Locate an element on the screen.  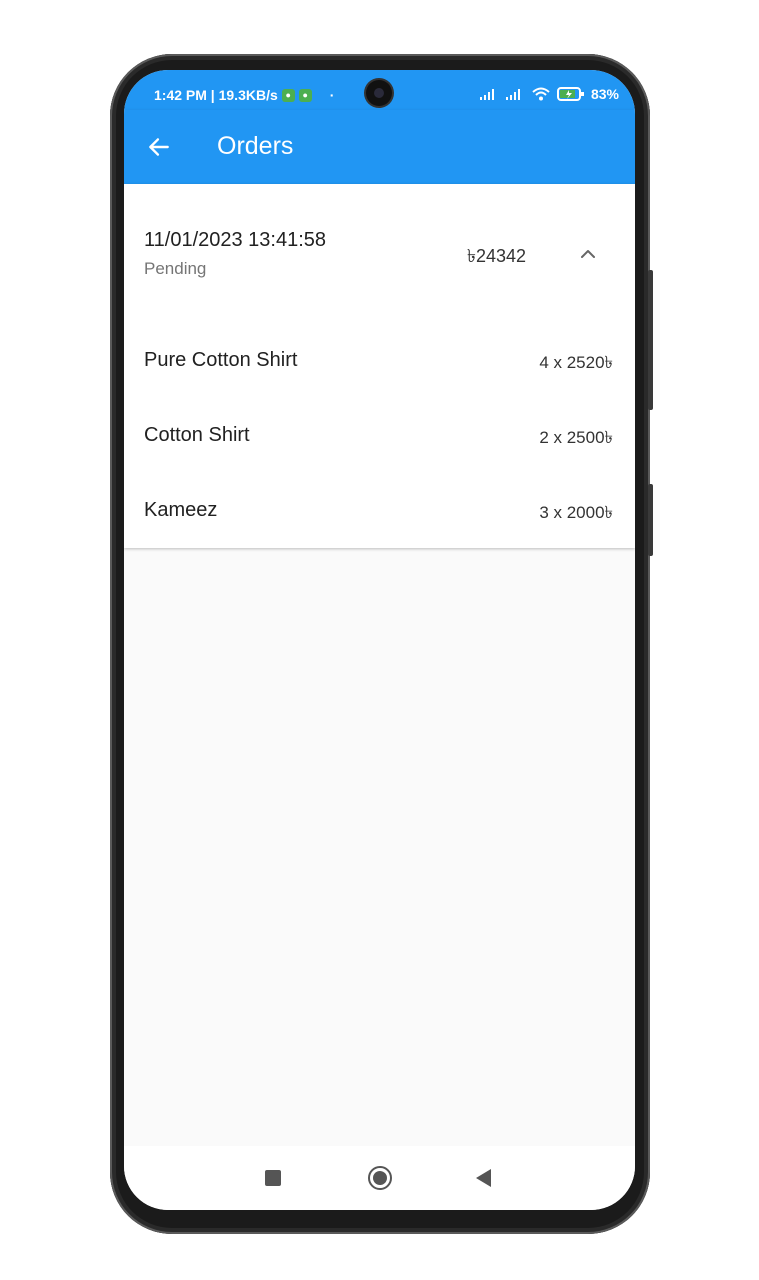
list-item: Cotton Shirt 2 x 2500৳ is located at coordinates (379, 436).